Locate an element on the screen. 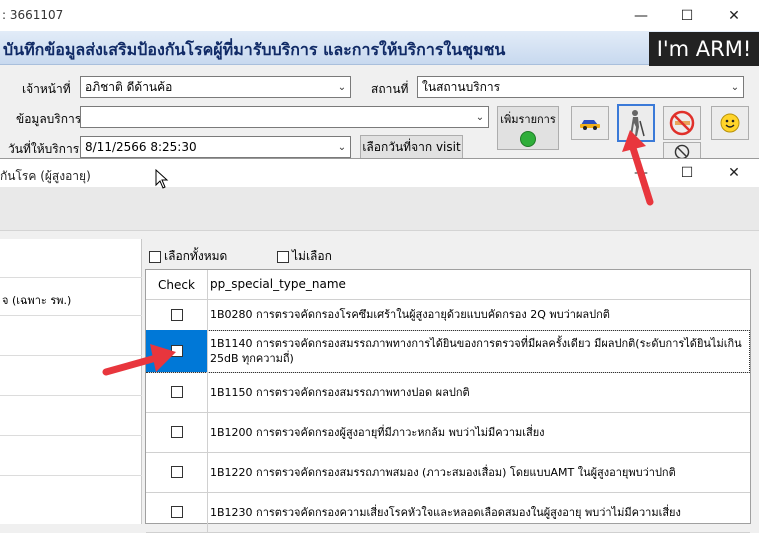 The height and width of the screenshot is (533, 759). select-date-from-visit-button: เลือกวันที่จาก visit is located at coordinates (411, 147).